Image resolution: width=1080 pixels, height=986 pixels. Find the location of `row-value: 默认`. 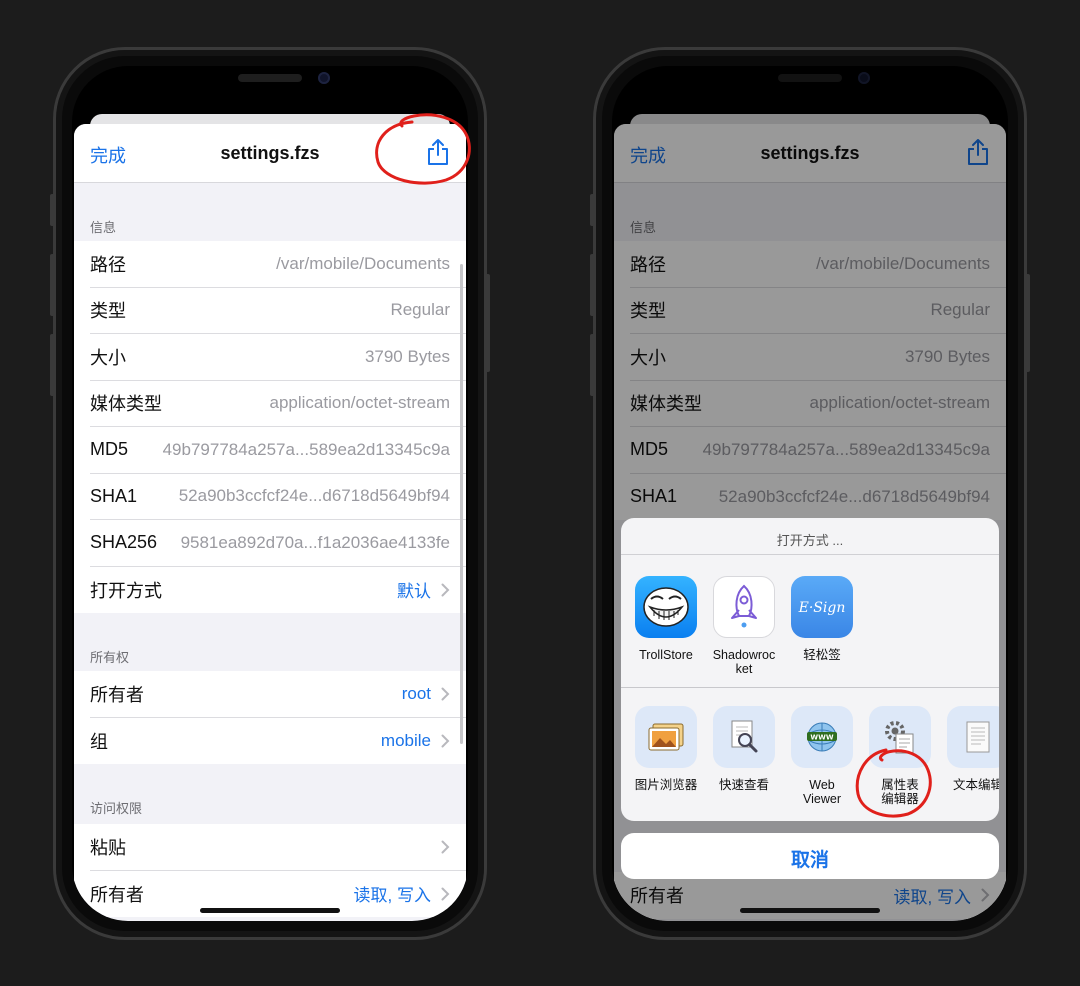

row-value: 默认 is located at coordinates (414, 592).